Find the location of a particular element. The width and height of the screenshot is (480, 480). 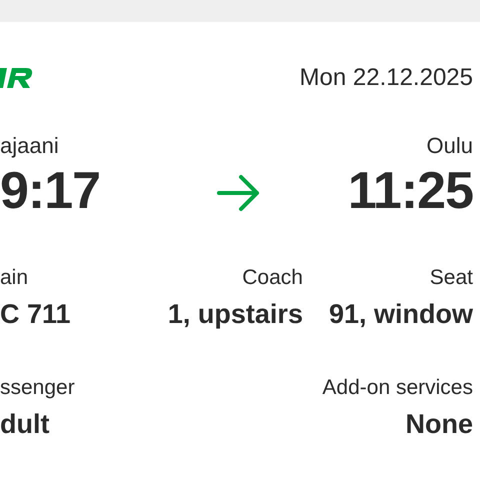

travel-date: Mon 22.12.2025 is located at coordinates (386, 78).